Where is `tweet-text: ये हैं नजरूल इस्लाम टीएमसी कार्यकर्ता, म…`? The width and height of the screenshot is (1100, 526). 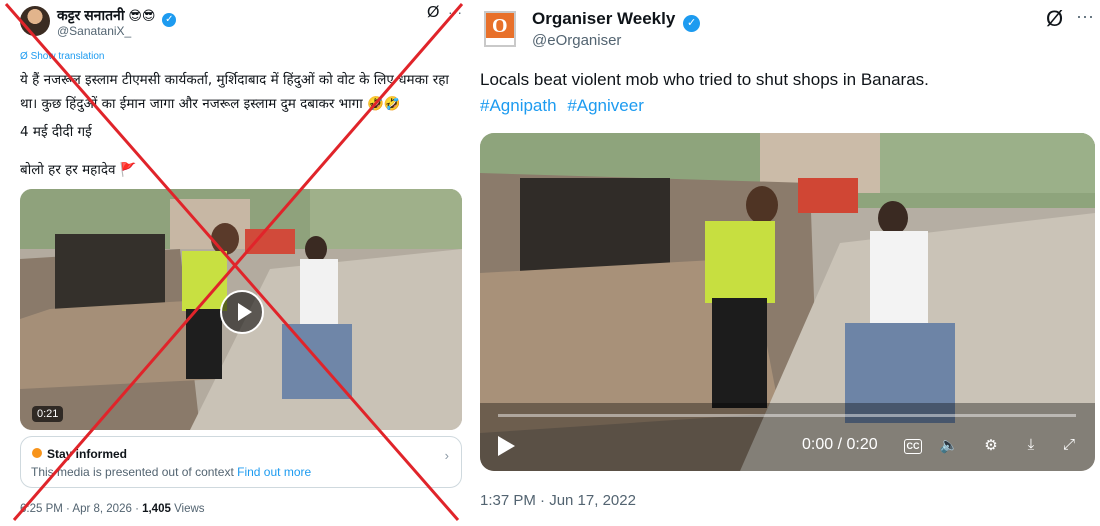
tweet-text: ये हैं नजरूल इस्लाम टीएमसी कार्यकर्ता, म… is located at coordinates (240, 92).